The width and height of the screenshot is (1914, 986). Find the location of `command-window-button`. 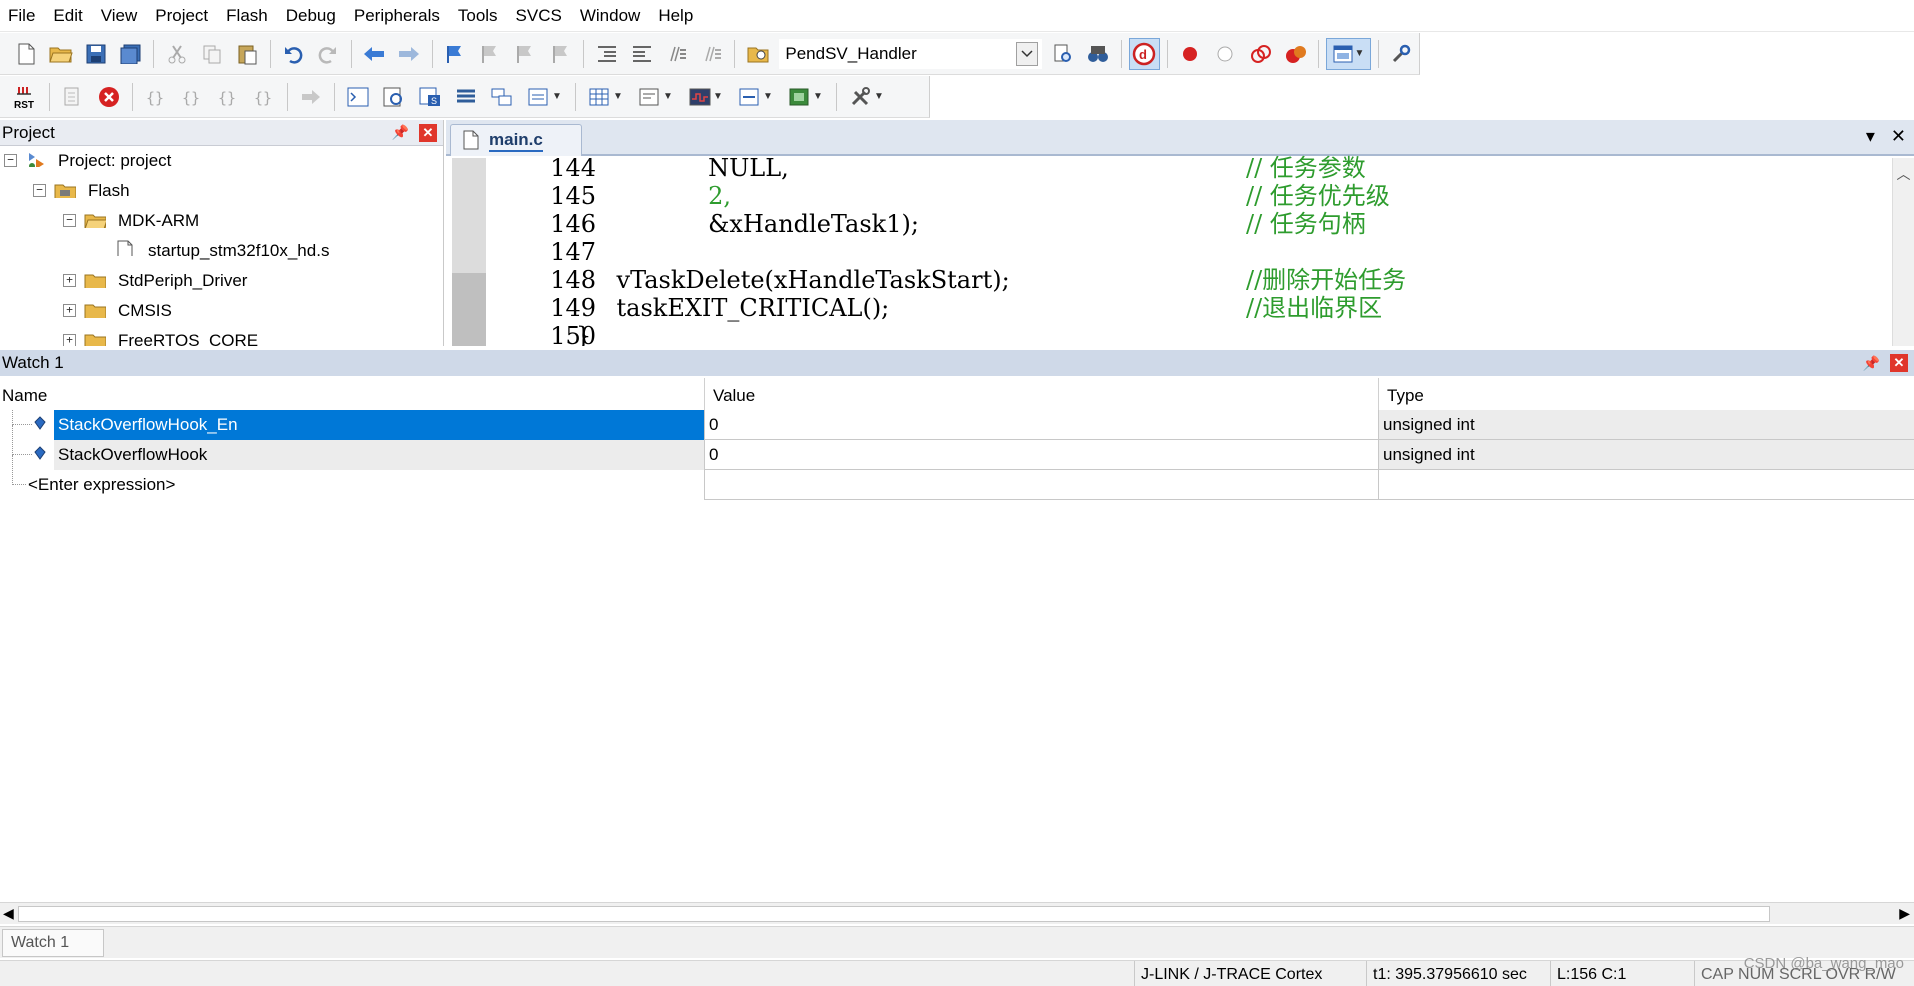

command-window-button is located at coordinates (358, 97).